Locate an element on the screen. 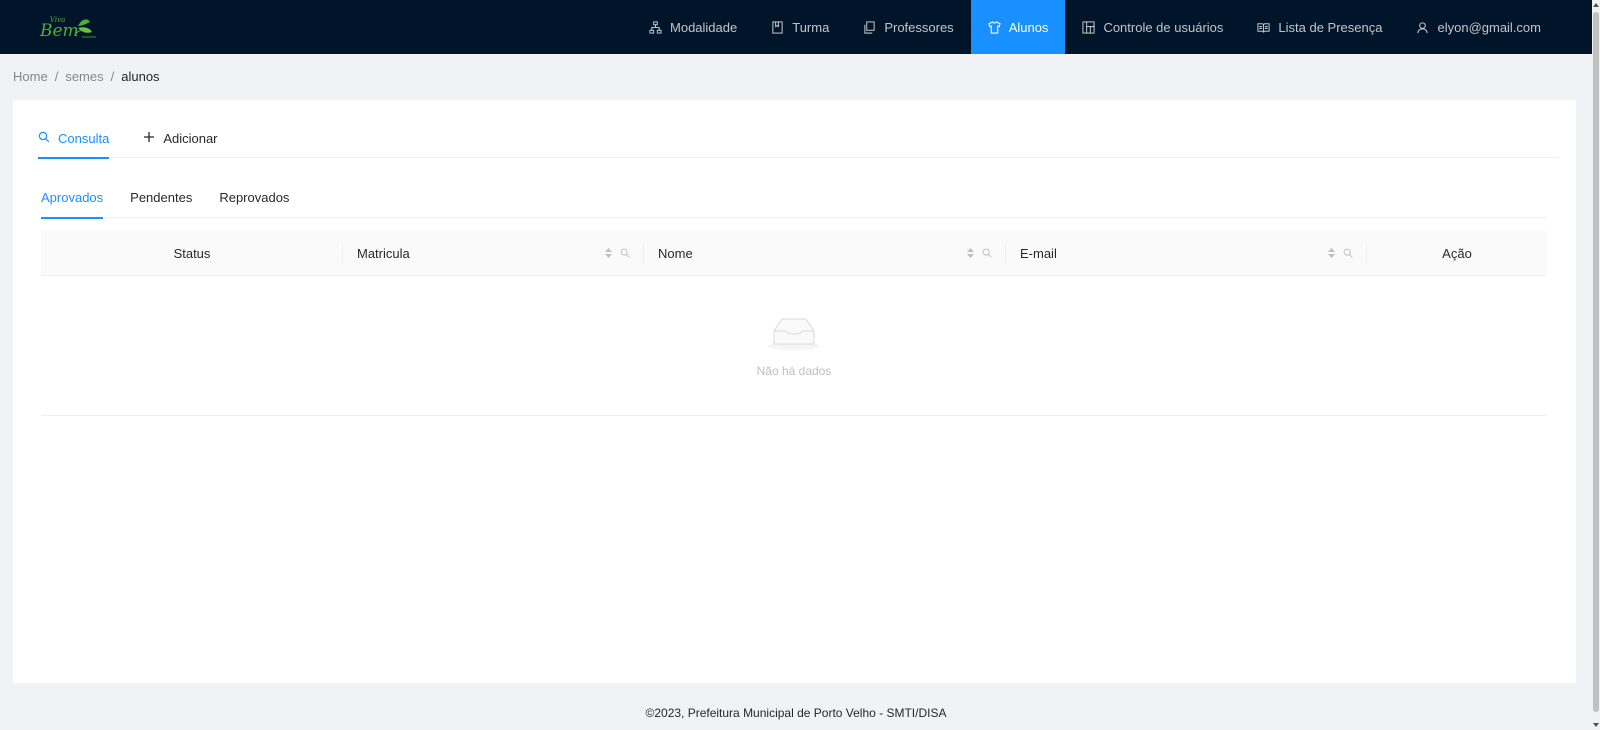 Image resolution: width=1600 pixels, height=730 pixels. empty-text: Não há dados is located at coordinates (794, 371).